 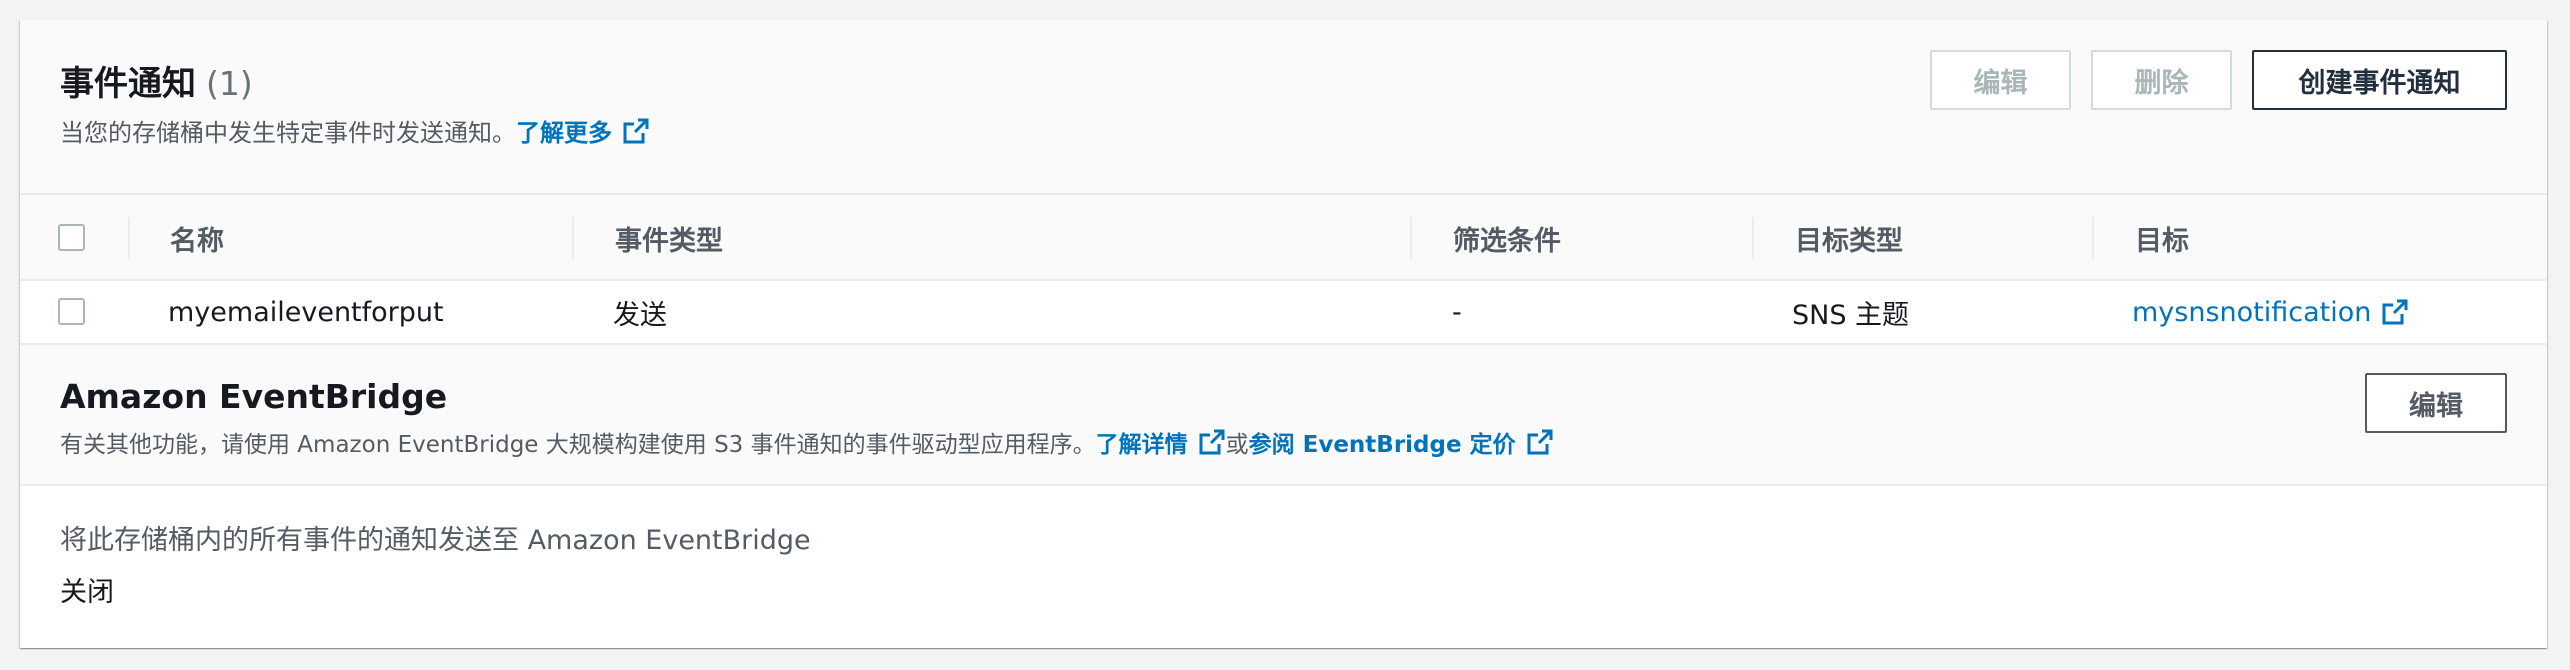 I want to click on section-title: 事件通知 (1), so click(x=156, y=80).